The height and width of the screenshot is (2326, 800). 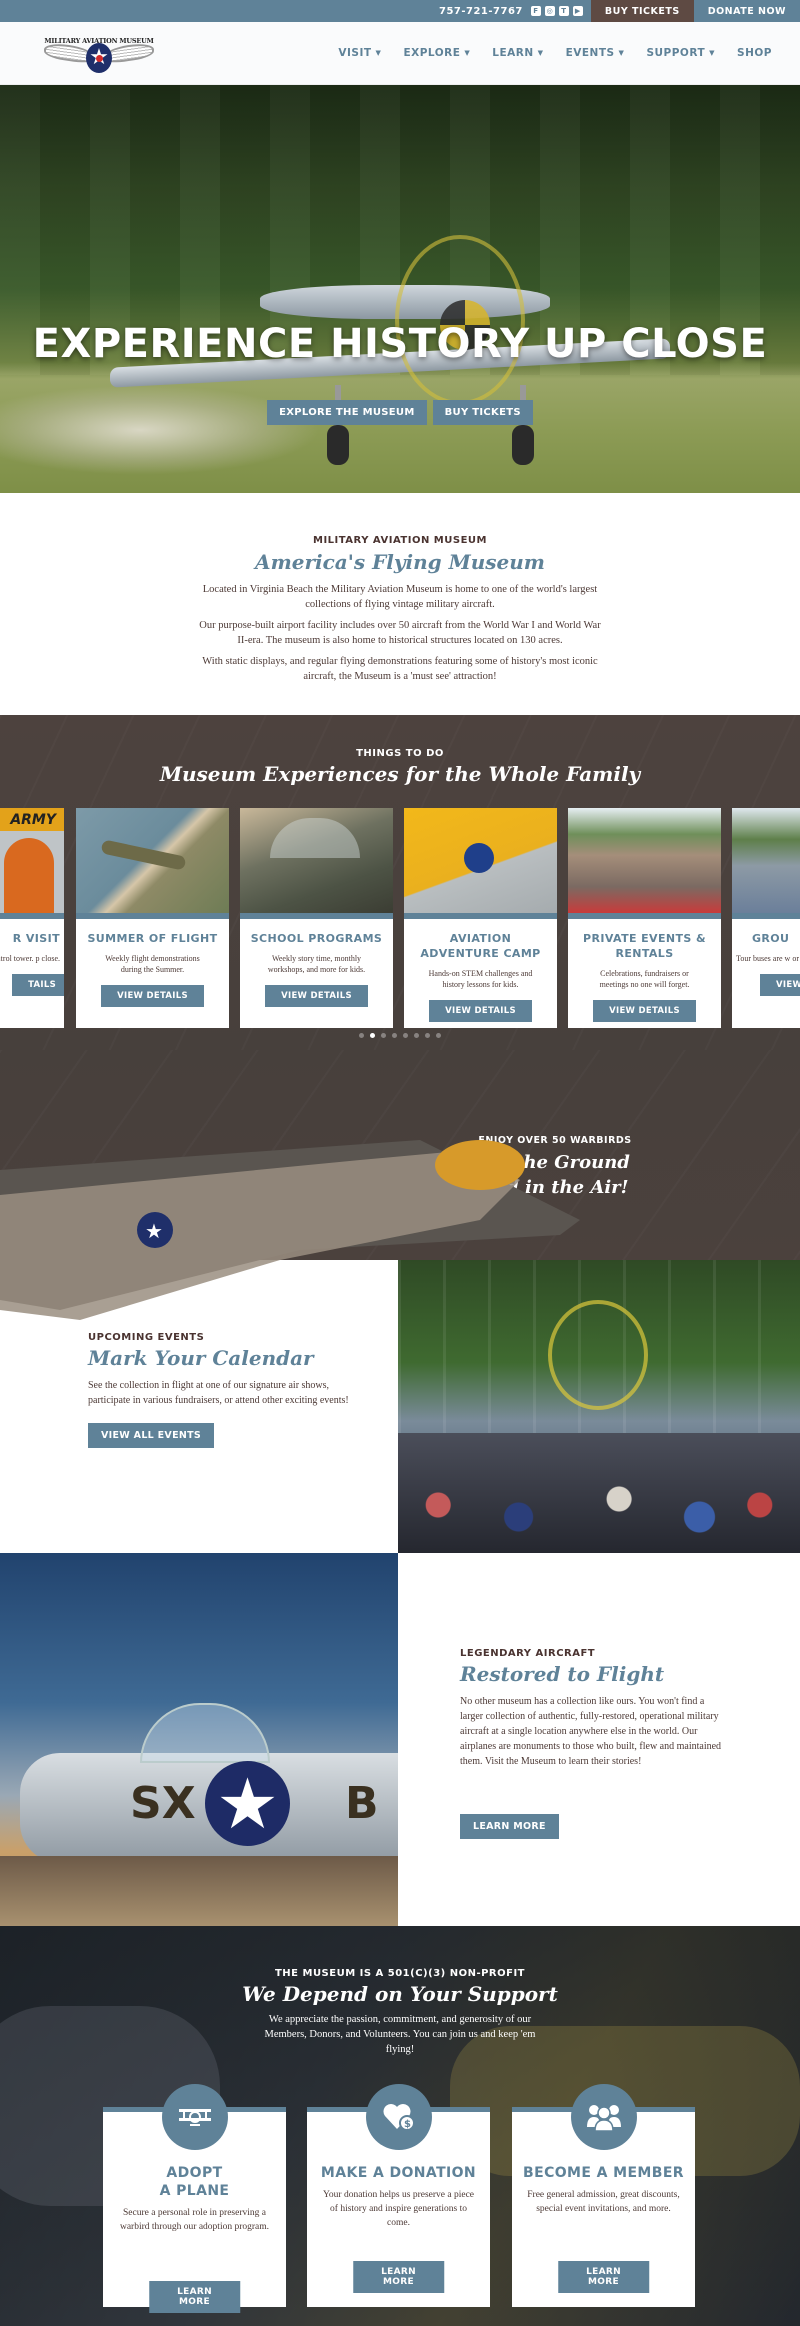 What do you see at coordinates (400, 753) in the screenshot?
I see `things-eyebrow: Things to Do` at bounding box center [400, 753].